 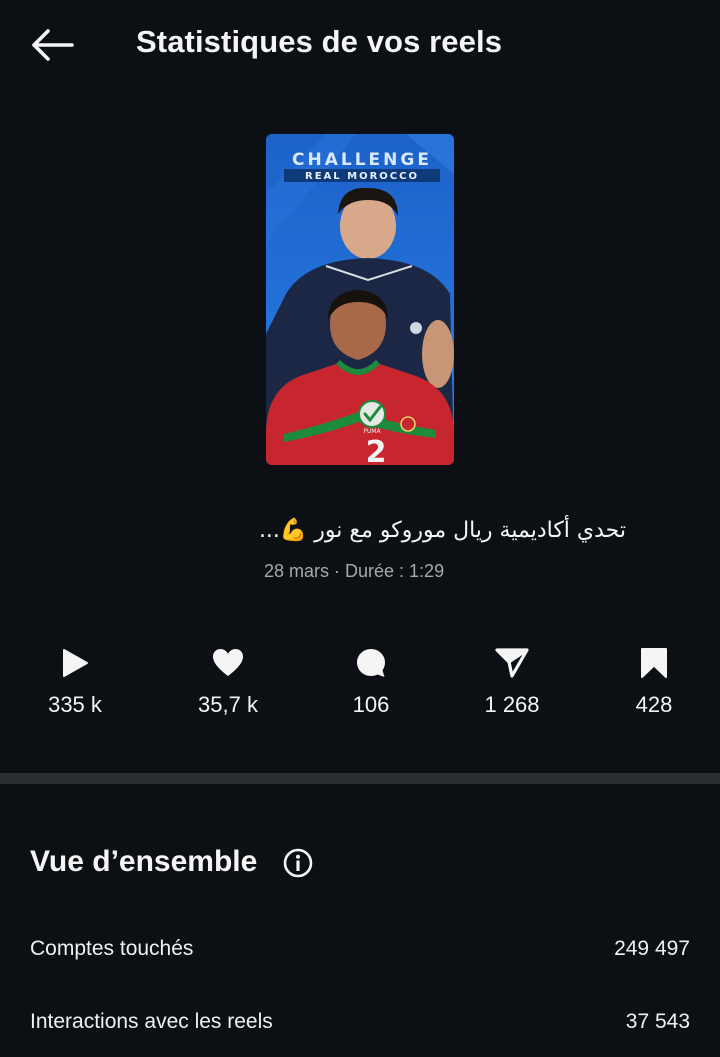 I want to click on accounts-reached-label: Comptes touchés, so click(x=112, y=948).